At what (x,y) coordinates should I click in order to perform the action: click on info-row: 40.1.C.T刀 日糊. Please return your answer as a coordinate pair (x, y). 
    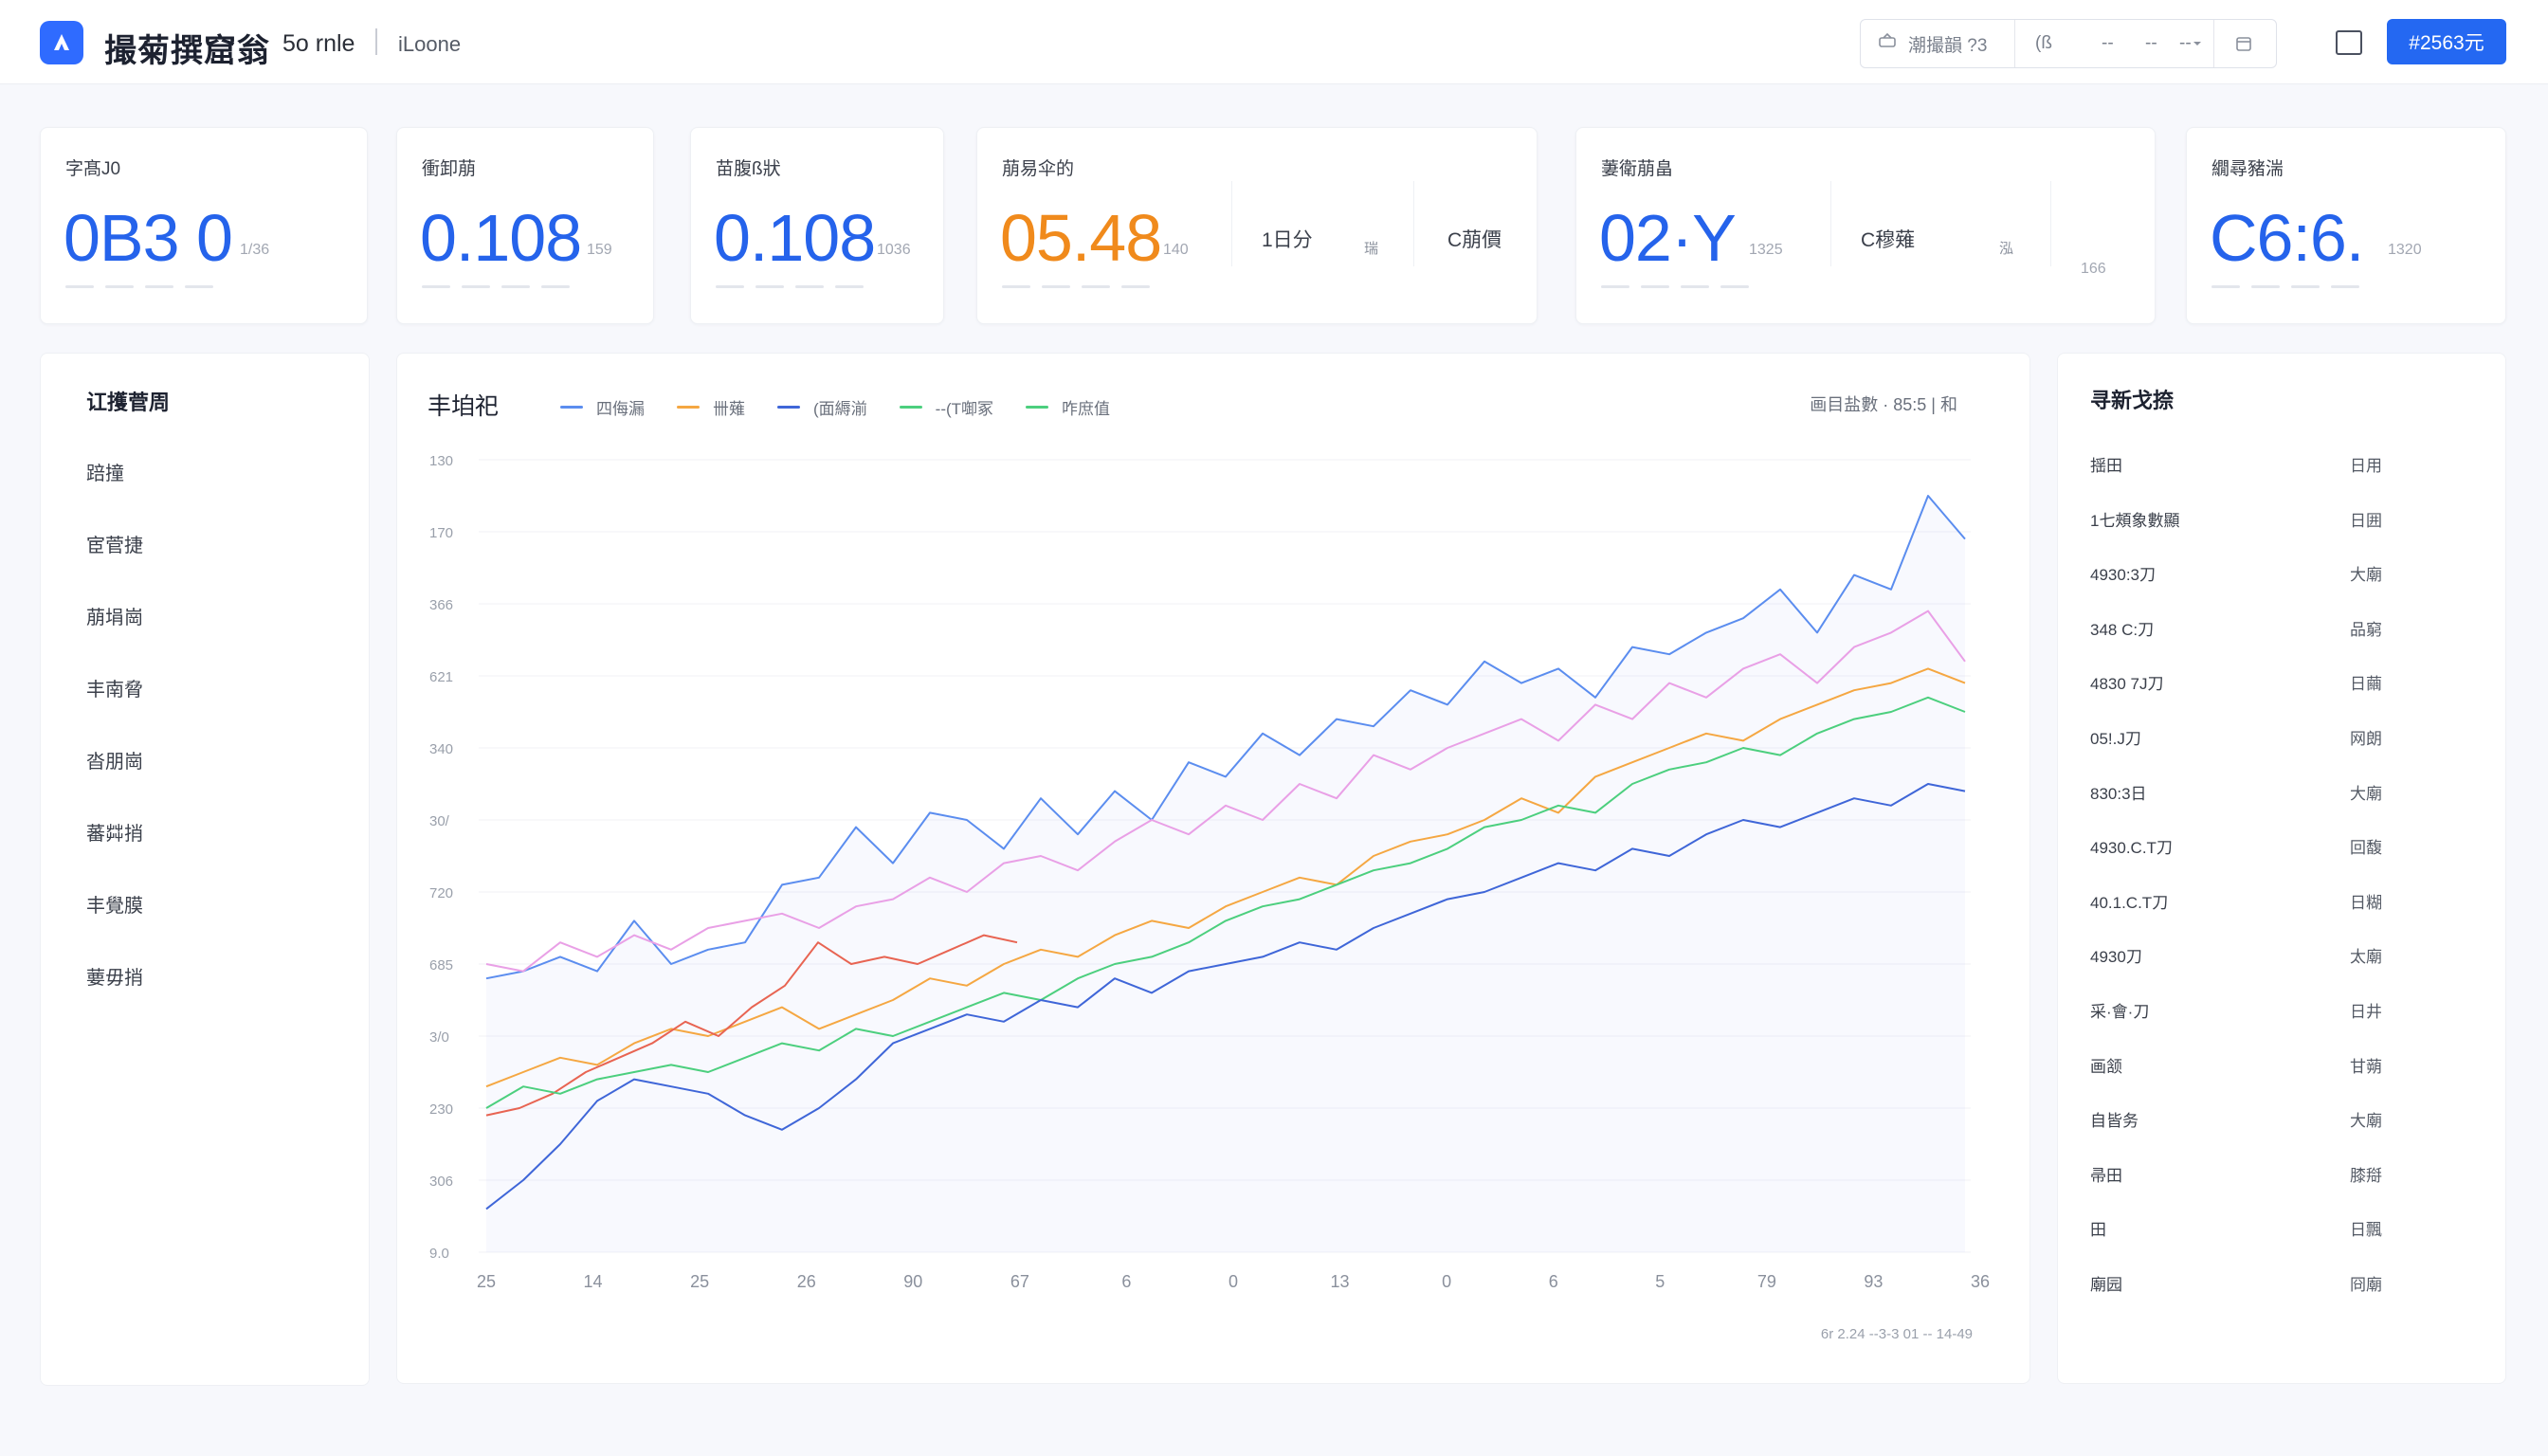
    Looking at the image, I should click on (2281, 899).